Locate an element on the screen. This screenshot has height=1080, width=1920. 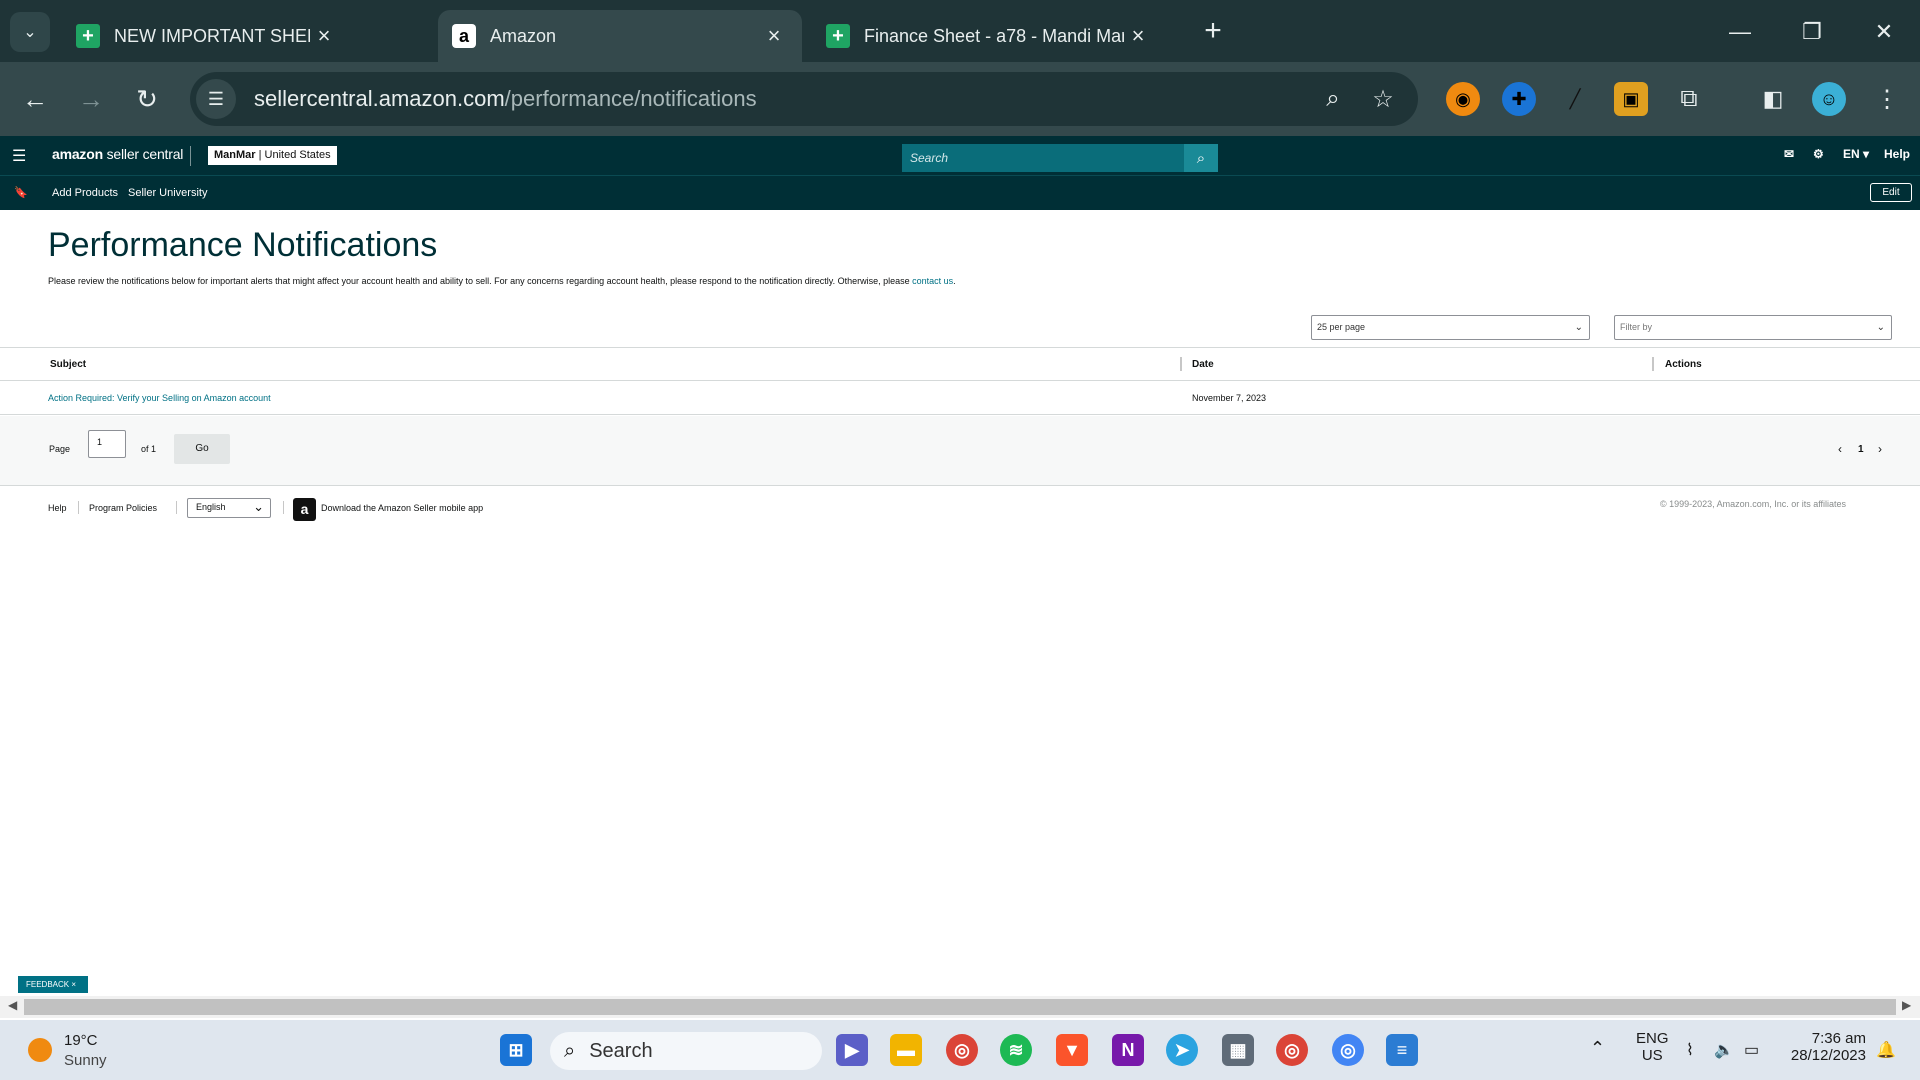
reload-icon: ↻ is located at coordinates (147, 99).